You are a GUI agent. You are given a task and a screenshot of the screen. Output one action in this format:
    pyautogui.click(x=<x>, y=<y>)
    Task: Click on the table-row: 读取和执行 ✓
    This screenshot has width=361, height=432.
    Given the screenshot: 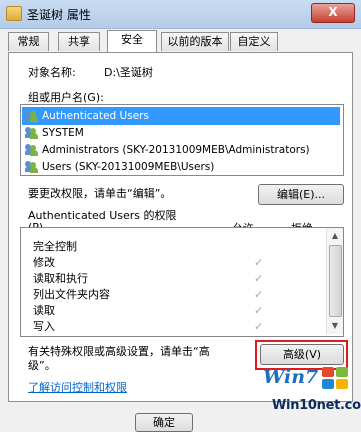 What is the action you would take?
    pyautogui.click(x=178, y=279)
    